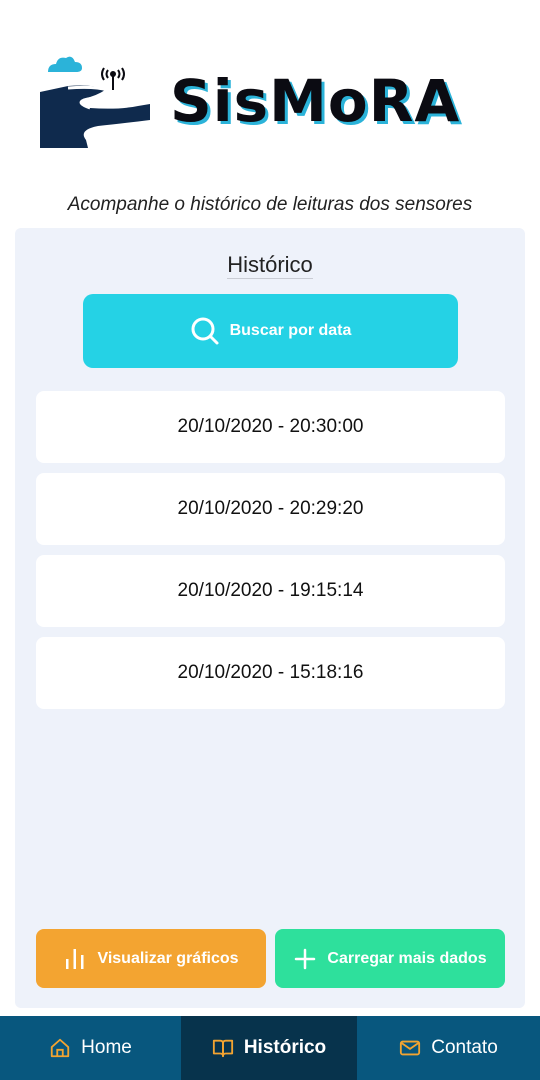 The height and width of the screenshot is (1080, 540). Describe the element at coordinates (106, 1047) in the screenshot. I see `nav-home-label: Home` at that location.